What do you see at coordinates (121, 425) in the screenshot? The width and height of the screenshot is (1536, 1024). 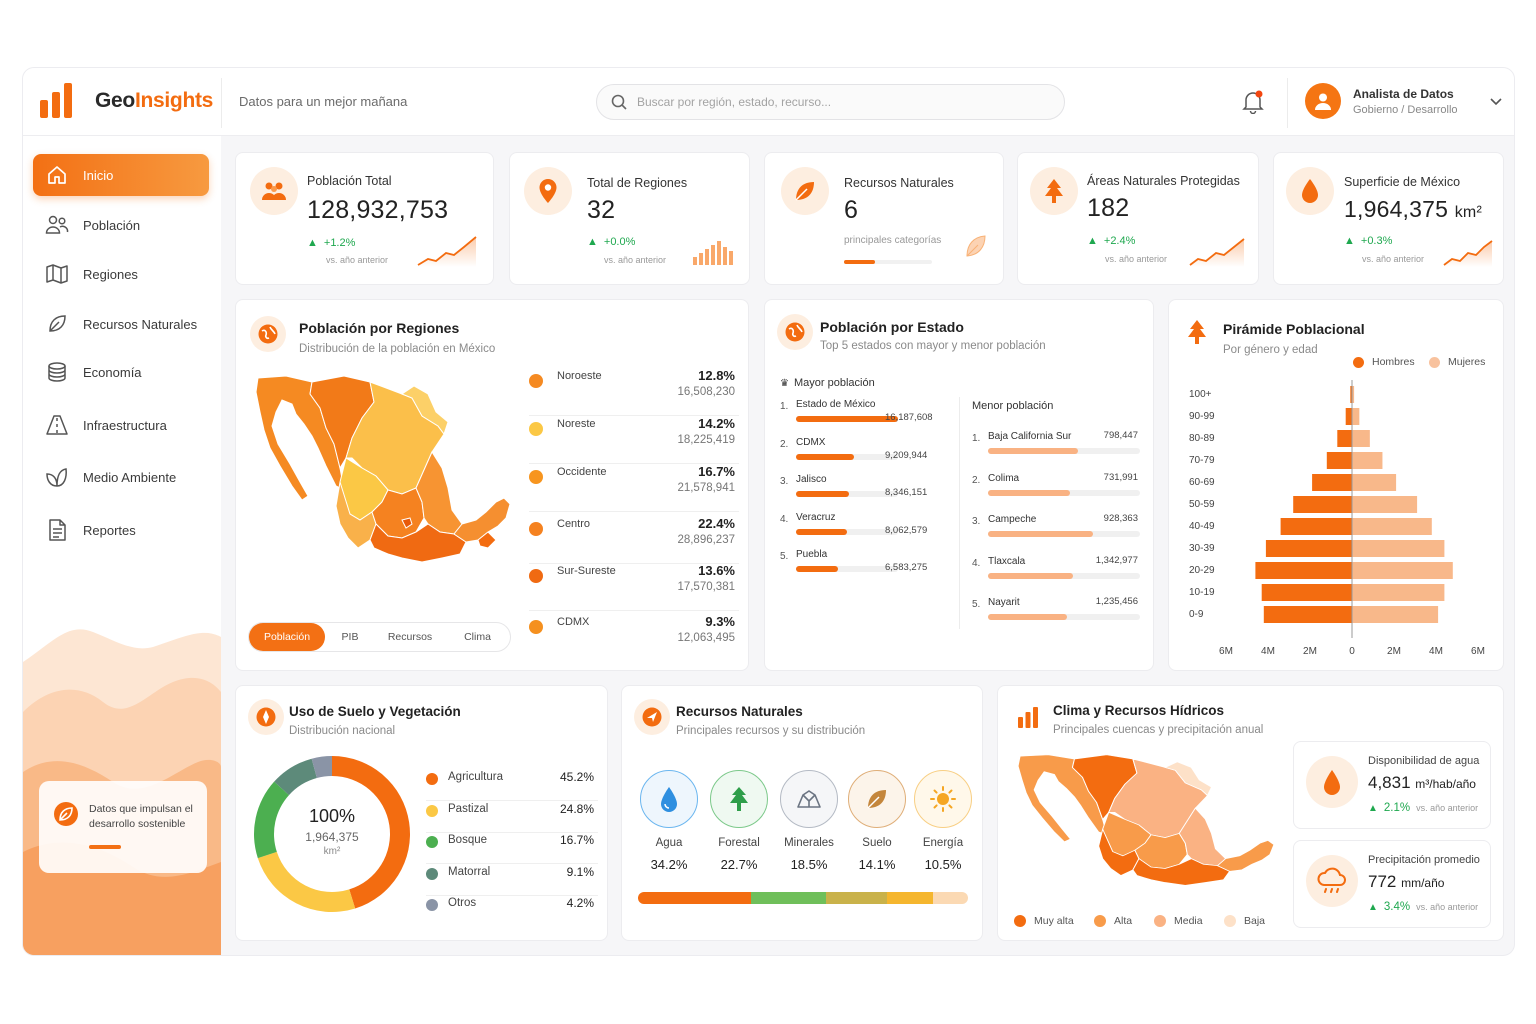 I see `sidebar-item-infraestructura: Infraestructura` at bounding box center [121, 425].